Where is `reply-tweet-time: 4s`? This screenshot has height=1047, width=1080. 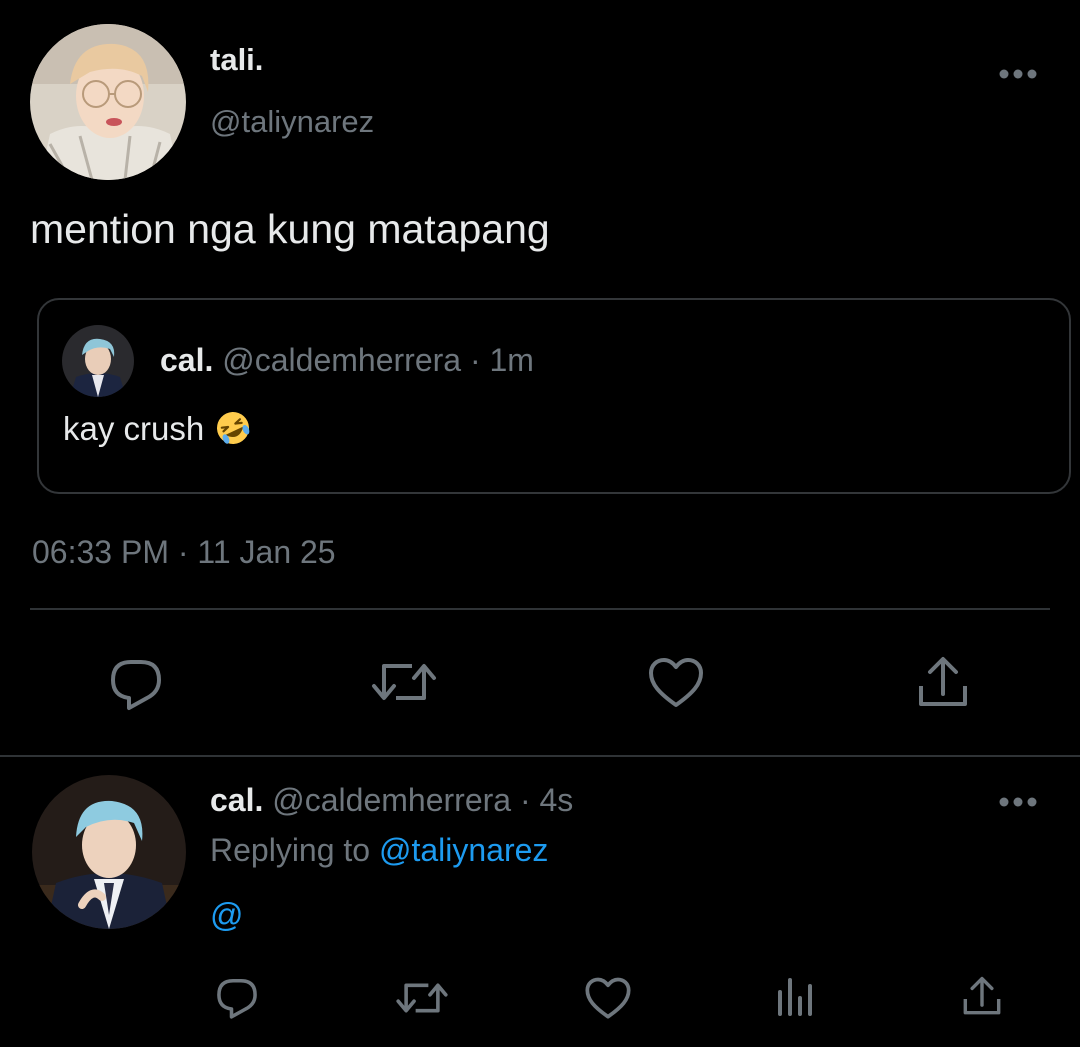
reply-tweet-time: 4s is located at coordinates (557, 800).